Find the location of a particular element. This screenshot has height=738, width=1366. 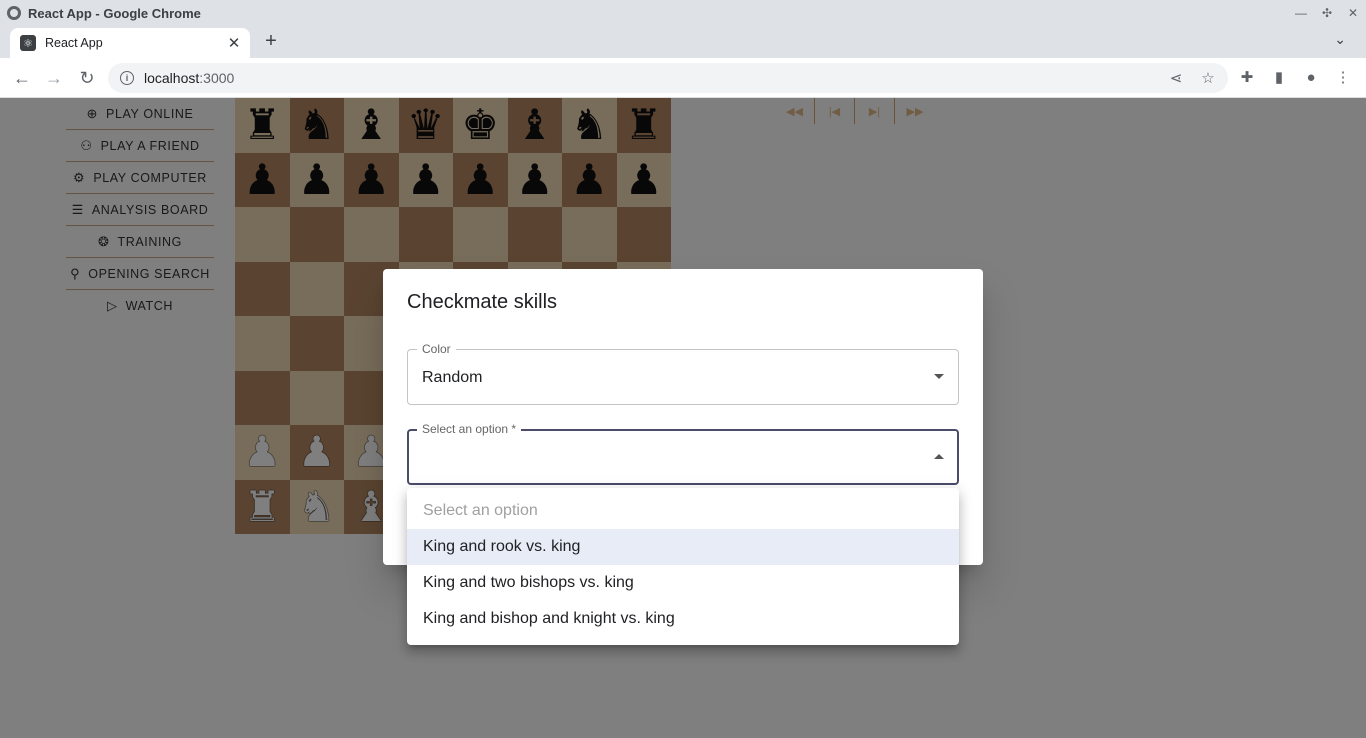

menu-item-king-two-bishops: King and two bishops vs. king is located at coordinates (683, 583).